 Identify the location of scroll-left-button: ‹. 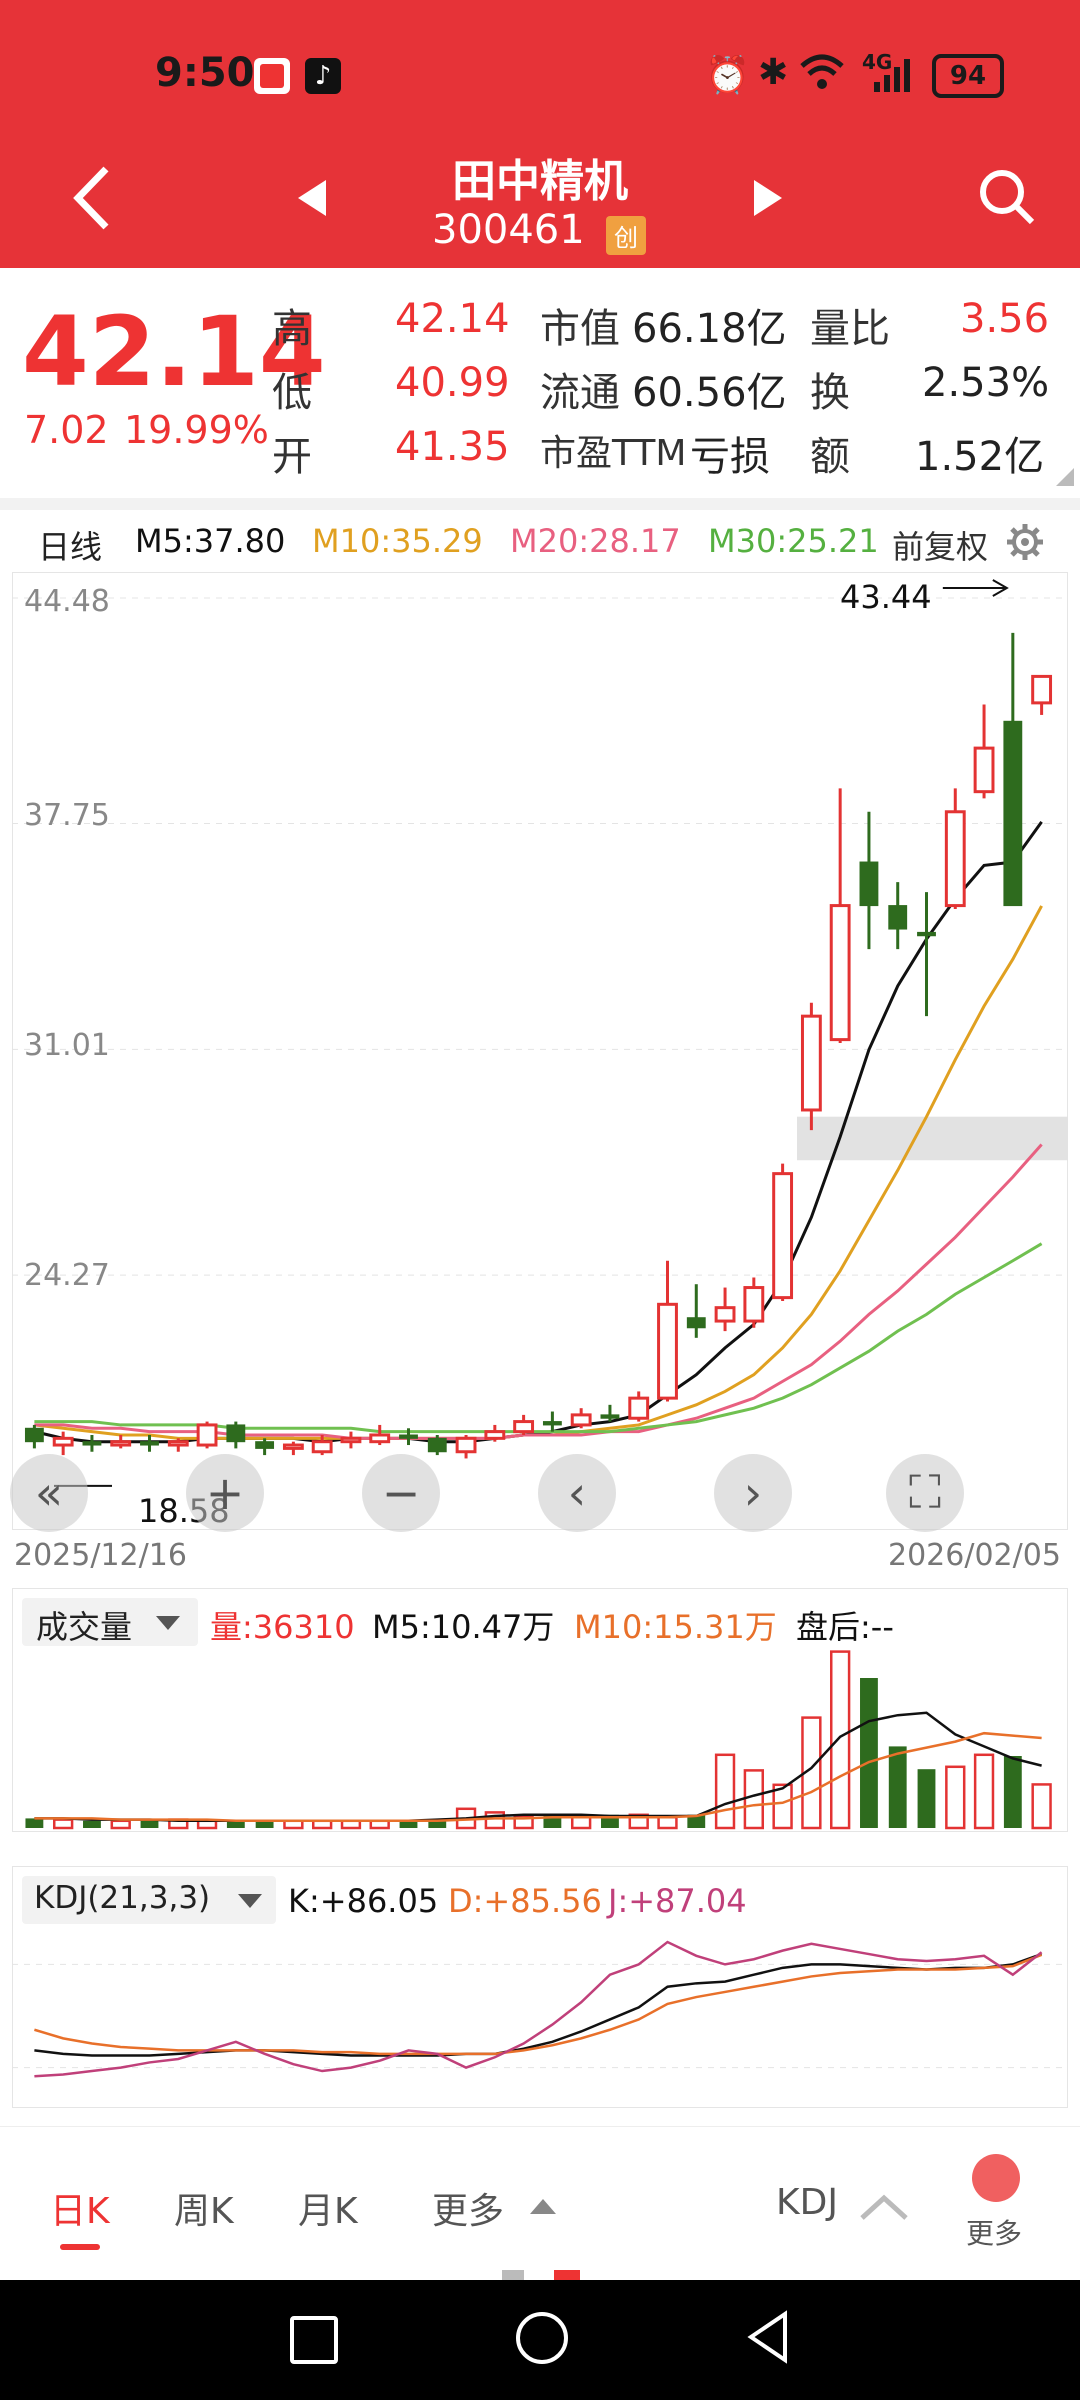
(577, 1493).